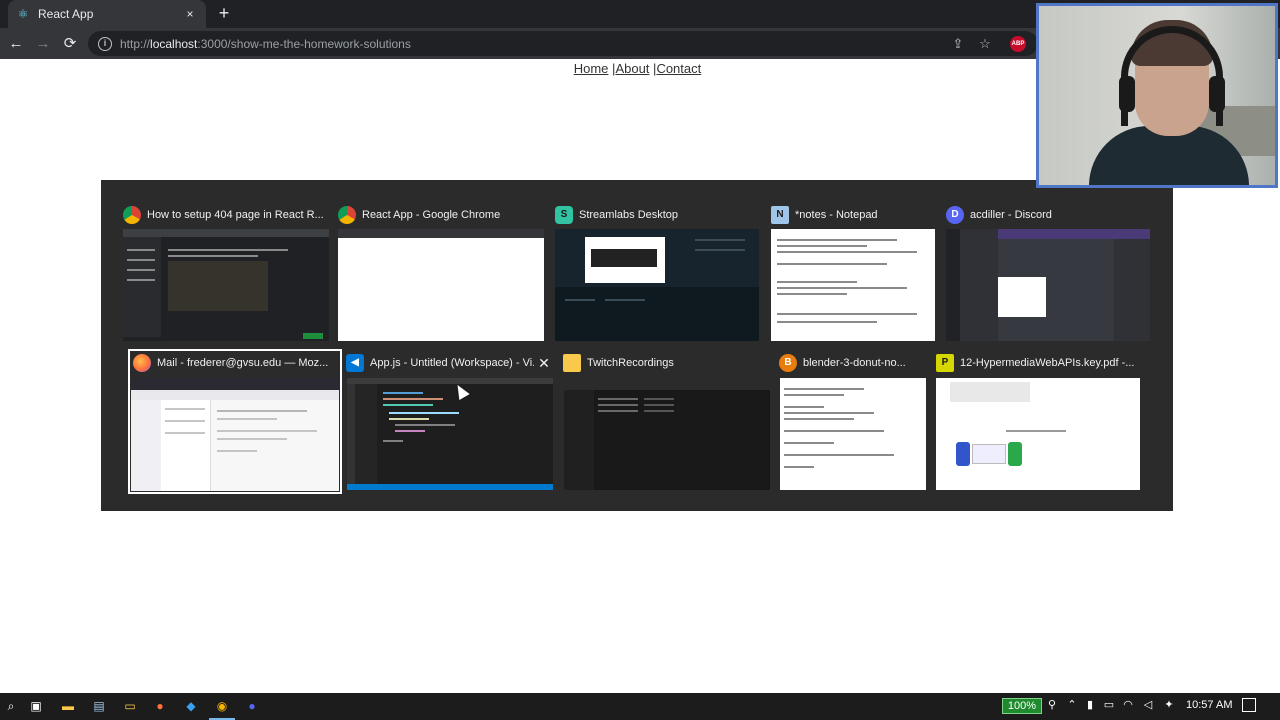 Image resolution: width=1280 pixels, height=720 pixels. What do you see at coordinates (107, 14) in the screenshot?
I see `browser-tab: ⚛ React App ×` at bounding box center [107, 14].